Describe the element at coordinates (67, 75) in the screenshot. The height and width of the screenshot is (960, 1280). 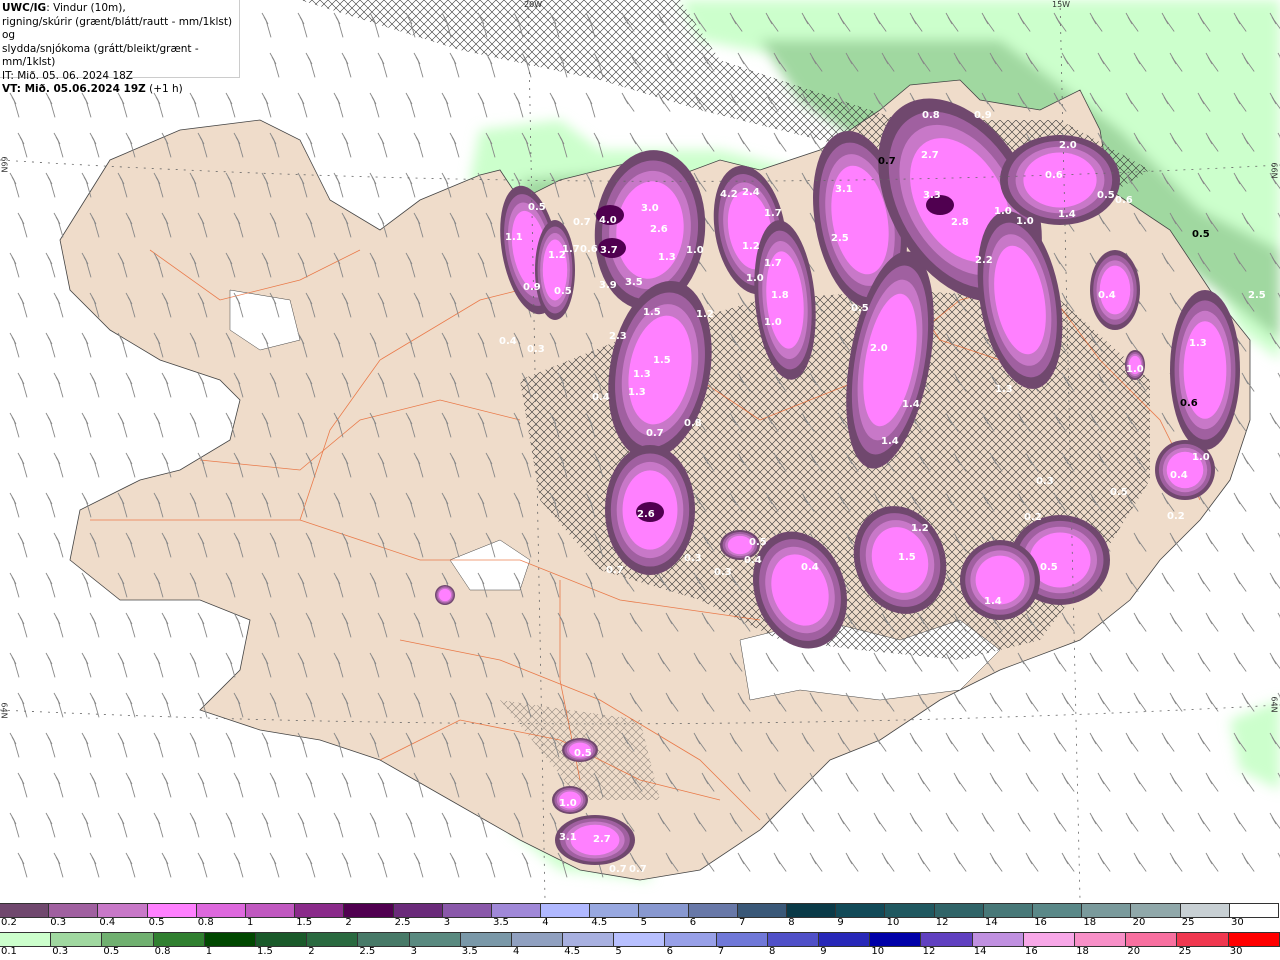
I see `init-time: IT: Mið. 05. 06. 2024 18Z` at that location.